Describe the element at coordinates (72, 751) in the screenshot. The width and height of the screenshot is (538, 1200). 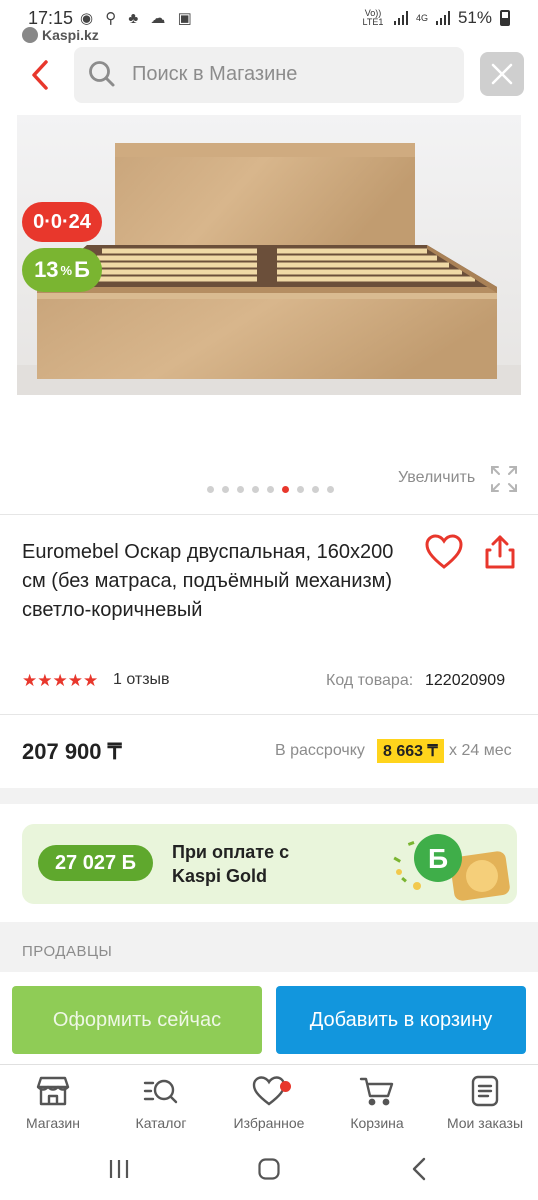
I see `product-price: 207 900 ₸` at that location.